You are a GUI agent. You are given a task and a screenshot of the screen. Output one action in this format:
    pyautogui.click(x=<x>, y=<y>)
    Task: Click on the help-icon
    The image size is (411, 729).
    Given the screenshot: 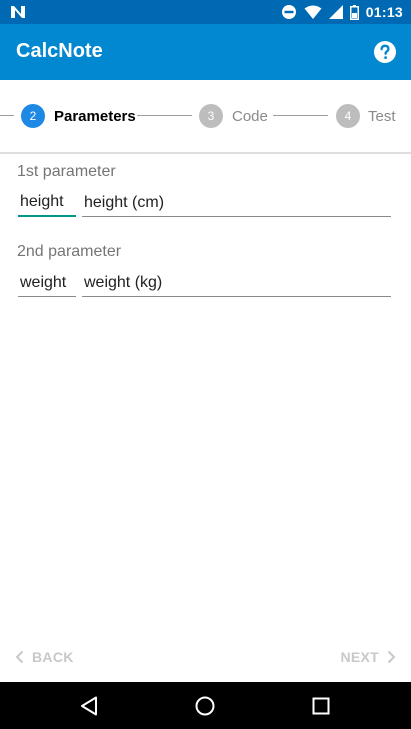 What is the action you would take?
    pyautogui.click(x=385, y=52)
    